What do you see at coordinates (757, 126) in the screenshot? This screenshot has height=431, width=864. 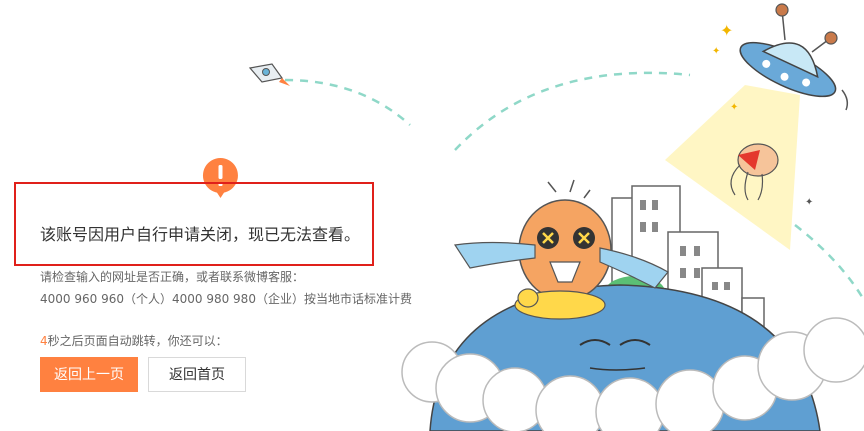 I see `ufo-icon: ✦ ✦ ✦ ✦` at bounding box center [757, 126].